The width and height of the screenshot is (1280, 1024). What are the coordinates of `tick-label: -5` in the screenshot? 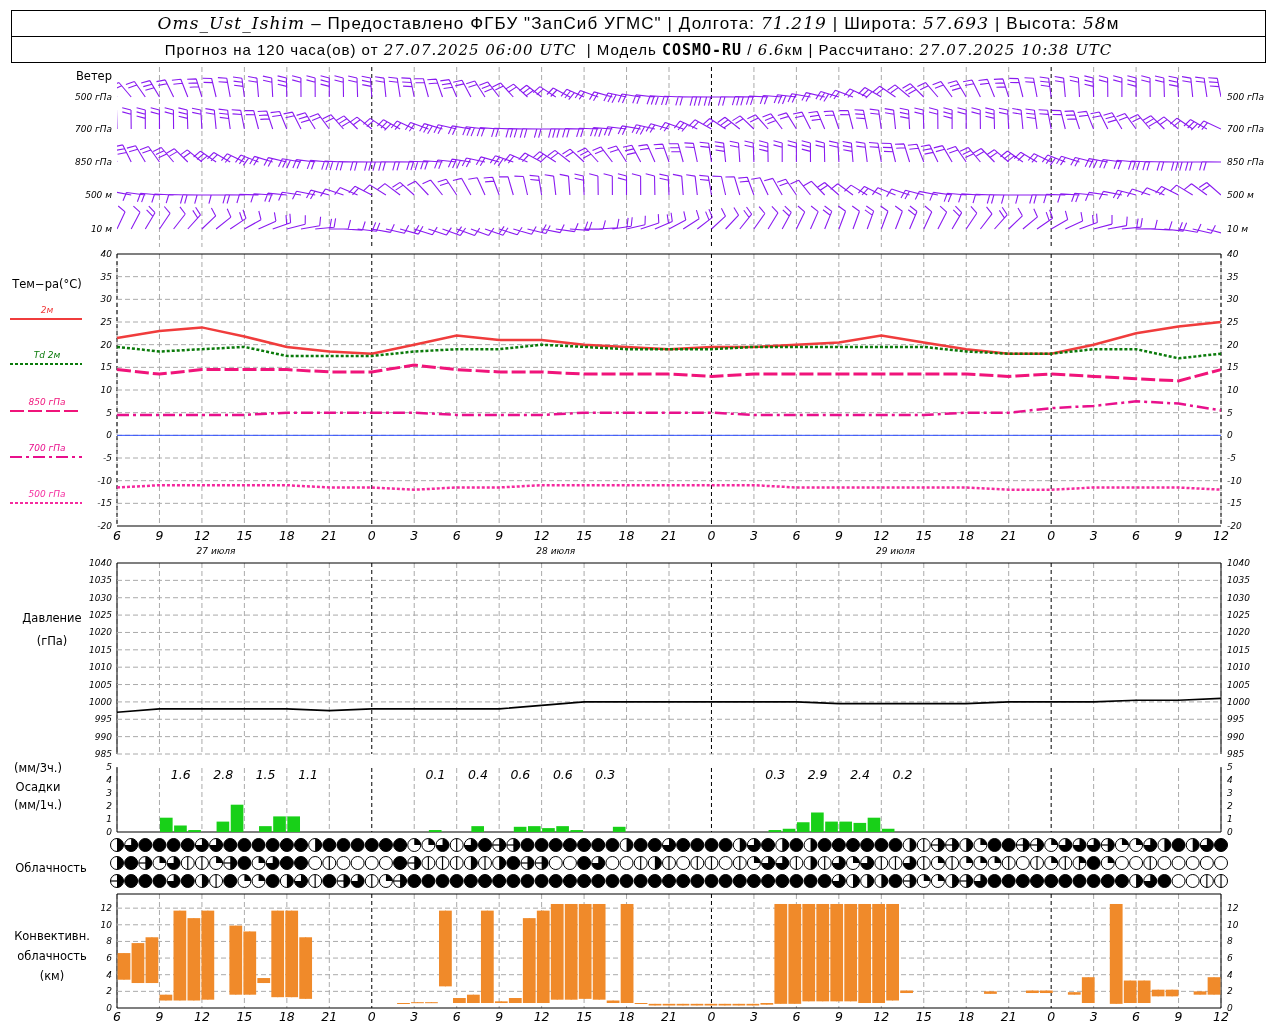 It's located at (107, 458).